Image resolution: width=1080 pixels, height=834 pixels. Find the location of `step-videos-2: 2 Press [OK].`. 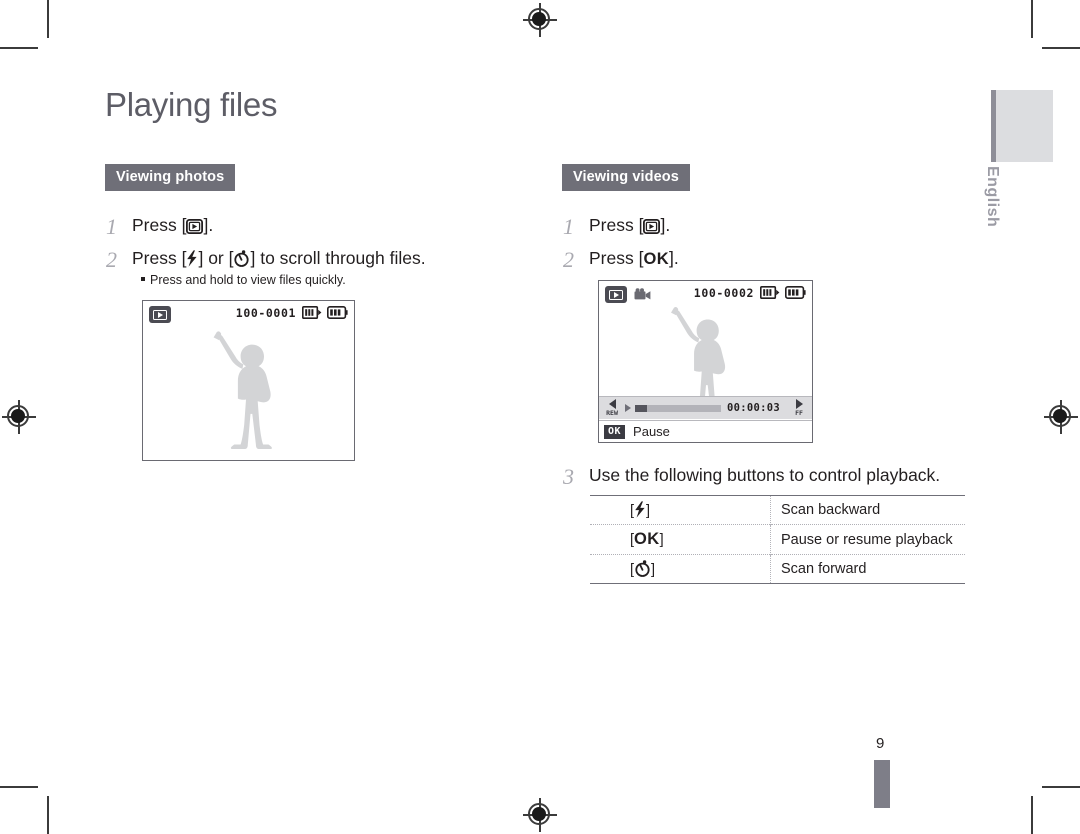

step-videos-2: 2 Press [OK]. is located at coordinates (621, 259).